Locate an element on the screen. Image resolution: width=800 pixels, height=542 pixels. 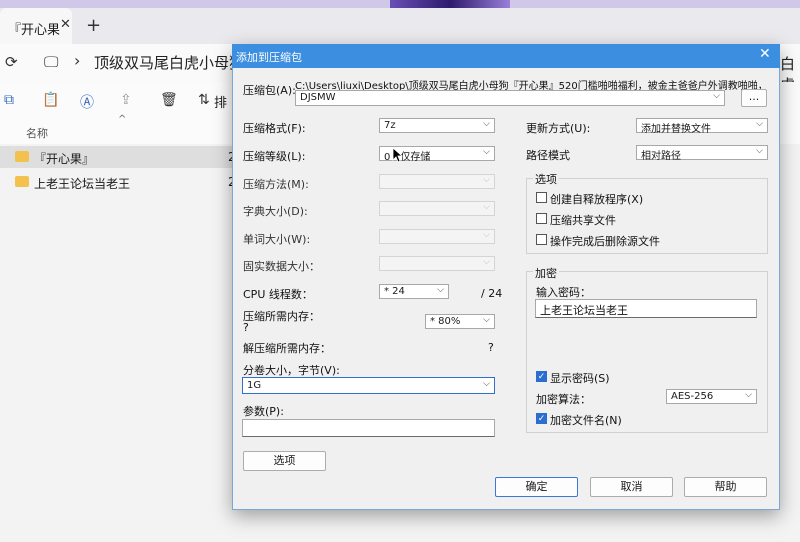
list-item: 上老王论坛当老王 2 is located at coordinates (118, 182).